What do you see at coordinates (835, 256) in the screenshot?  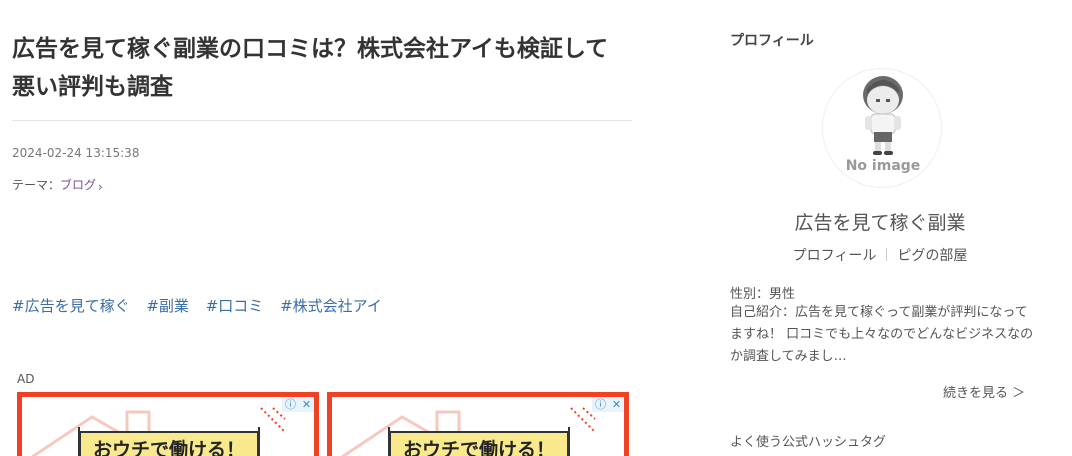 I see `profile-link: プロフィール` at bounding box center [835, 256].